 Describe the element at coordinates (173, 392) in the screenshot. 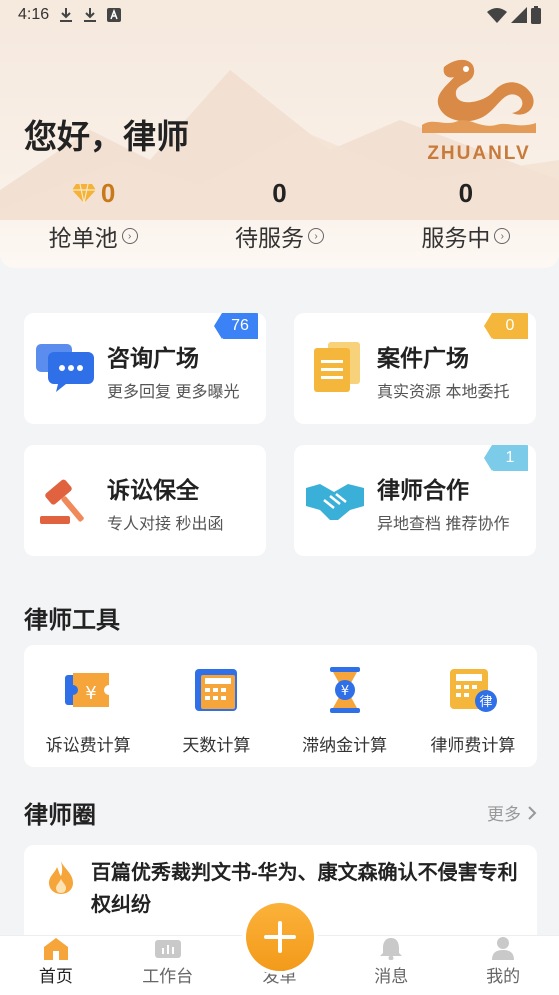

I see `card-subtitle: 更多回复 更多曝光` at that location.